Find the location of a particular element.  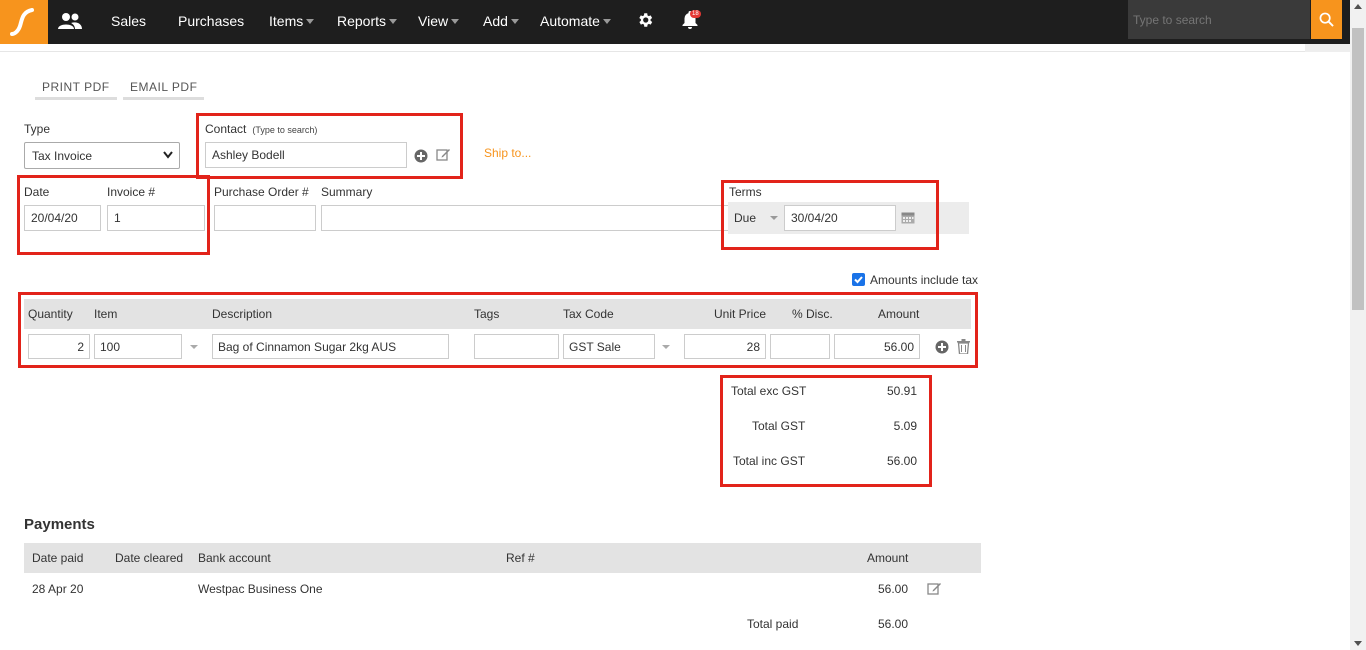

sub-header-strip-end is located at coordinates (1327, 48).